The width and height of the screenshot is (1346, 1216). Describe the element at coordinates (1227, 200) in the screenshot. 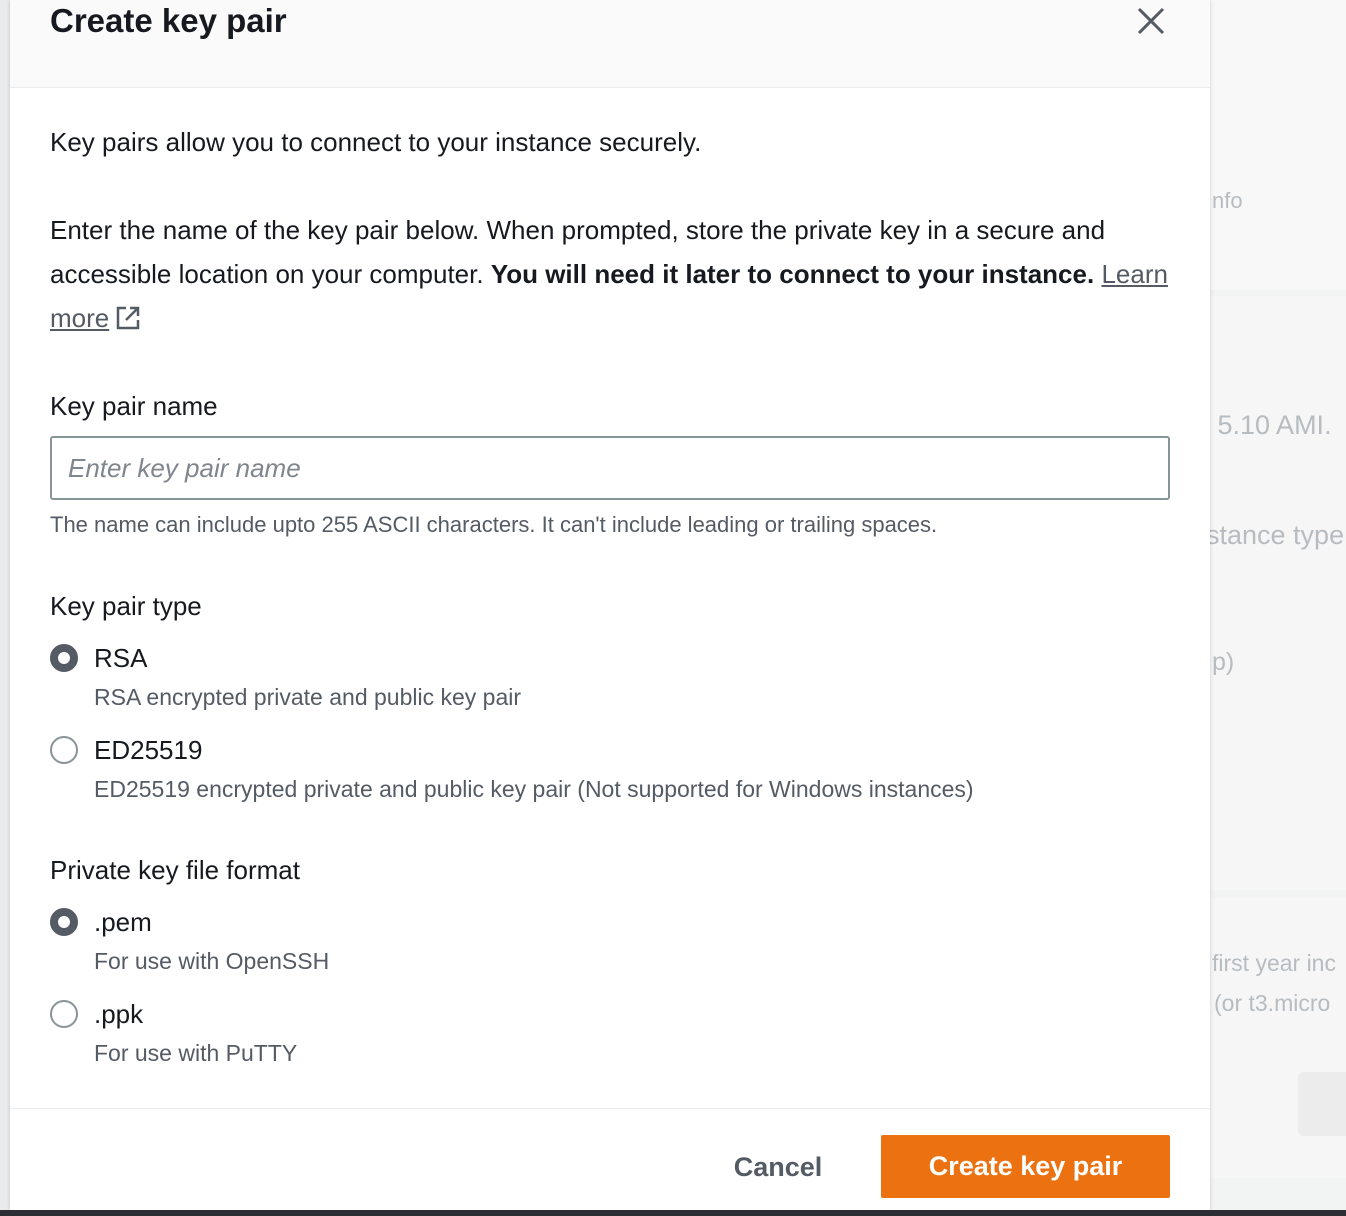

I see `background-text: nfo` at that location.